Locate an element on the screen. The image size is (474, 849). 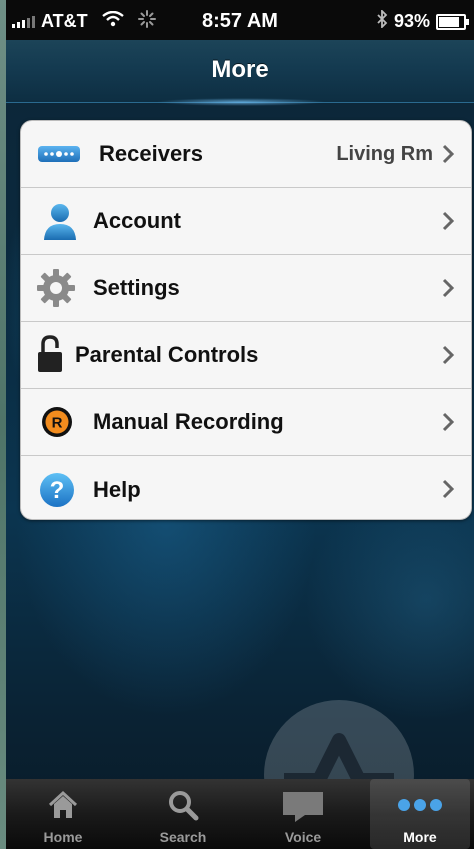
lock-icon is located at coordinates (50, 354).